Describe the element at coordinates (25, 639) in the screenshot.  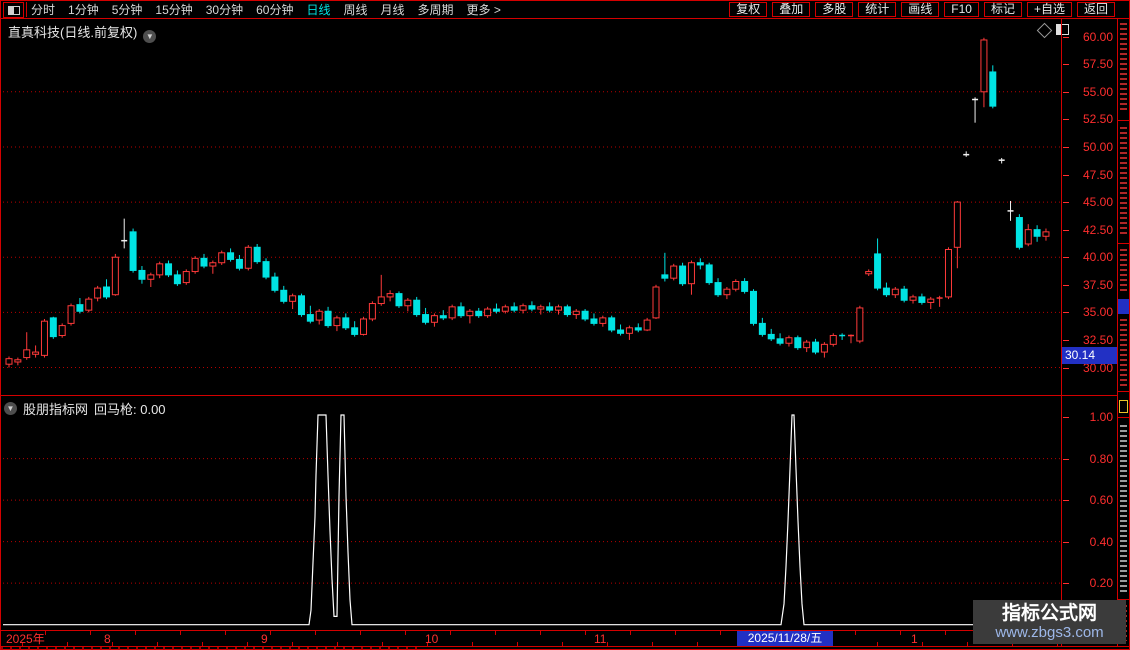
I see `xaxis-label: 2025年` at that location.